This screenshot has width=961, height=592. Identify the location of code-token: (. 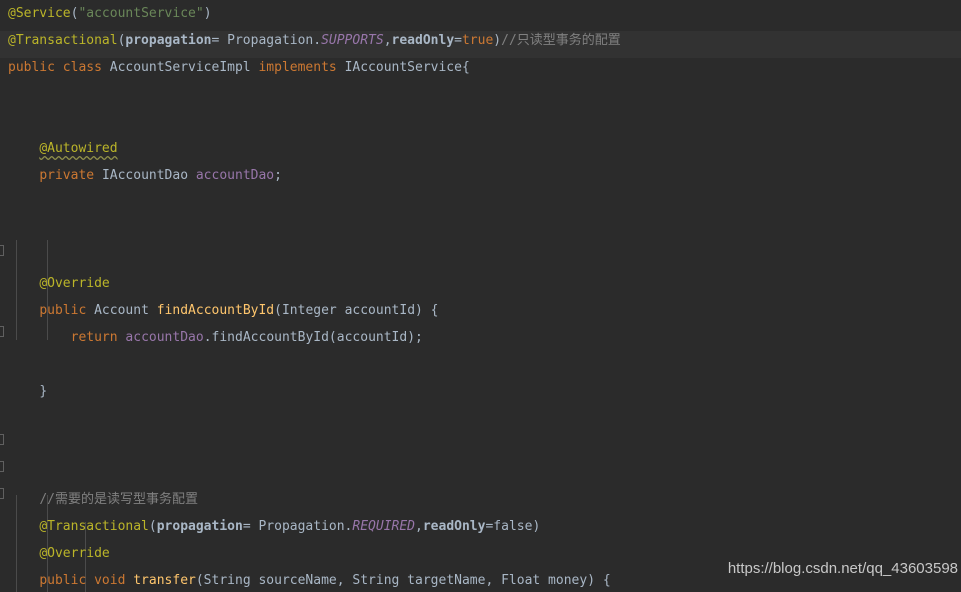
(152, 526).